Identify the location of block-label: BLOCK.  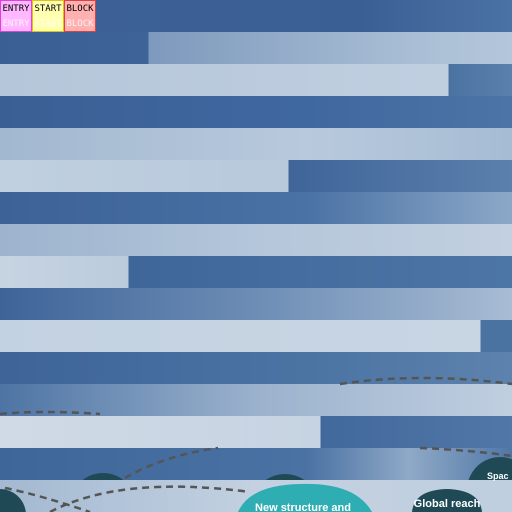
(80, 8).